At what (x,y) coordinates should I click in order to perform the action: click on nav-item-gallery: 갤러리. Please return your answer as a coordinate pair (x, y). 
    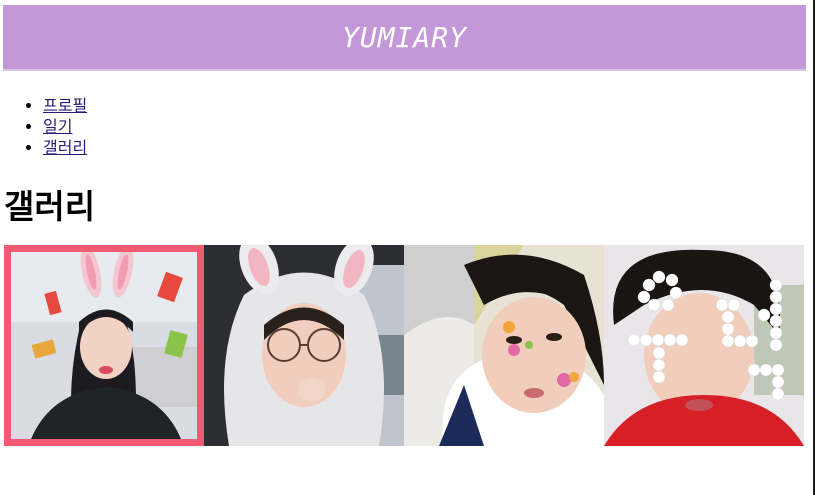
    Looking at the image, I should click on (65, 147).